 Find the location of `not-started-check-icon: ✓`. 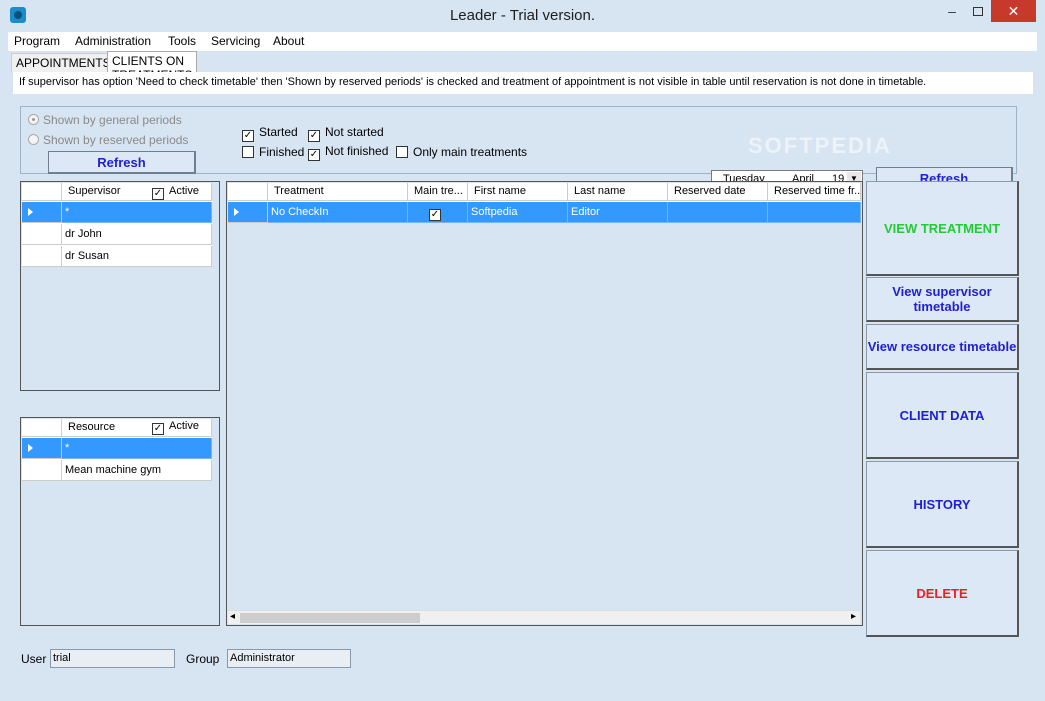

not-started-check-icon: ✓ is located at coordinates (314, 136).